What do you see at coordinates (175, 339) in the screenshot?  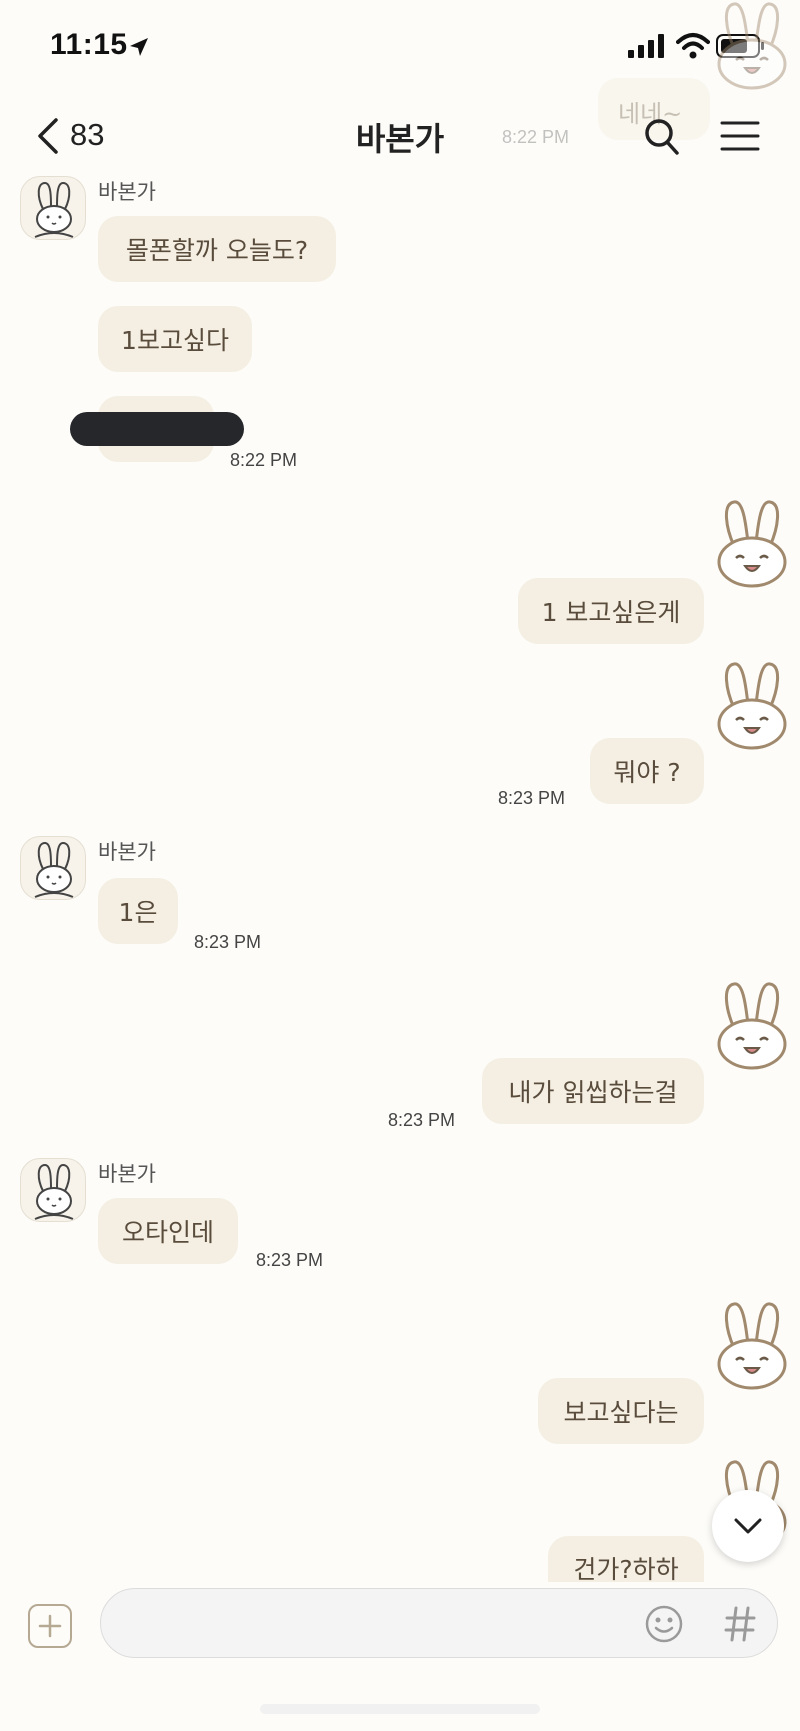 I see `message-bubble: 1보고싶다` at bounding box center [175, 339].